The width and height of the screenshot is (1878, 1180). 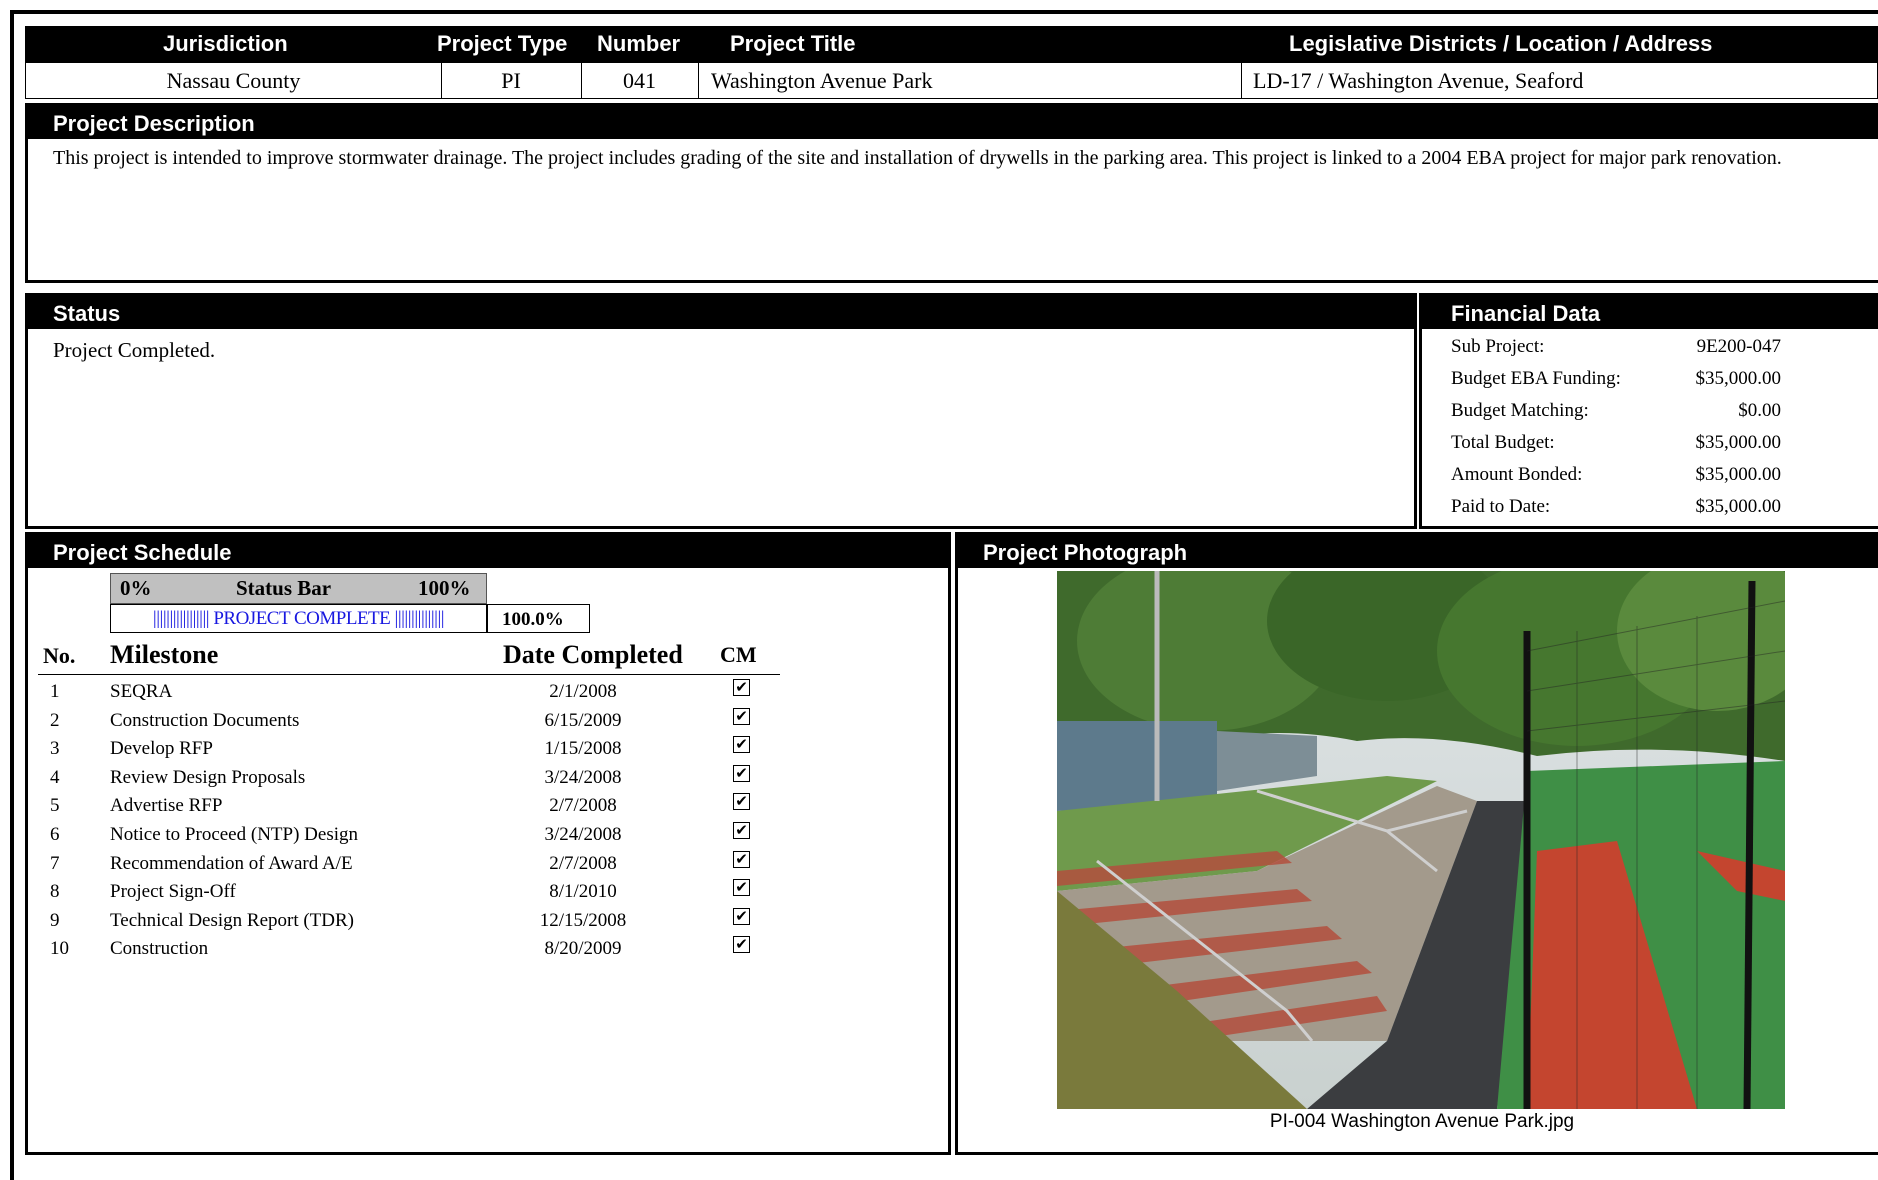 I want to click on milestone-number: 5, so click(x=55, y=806).